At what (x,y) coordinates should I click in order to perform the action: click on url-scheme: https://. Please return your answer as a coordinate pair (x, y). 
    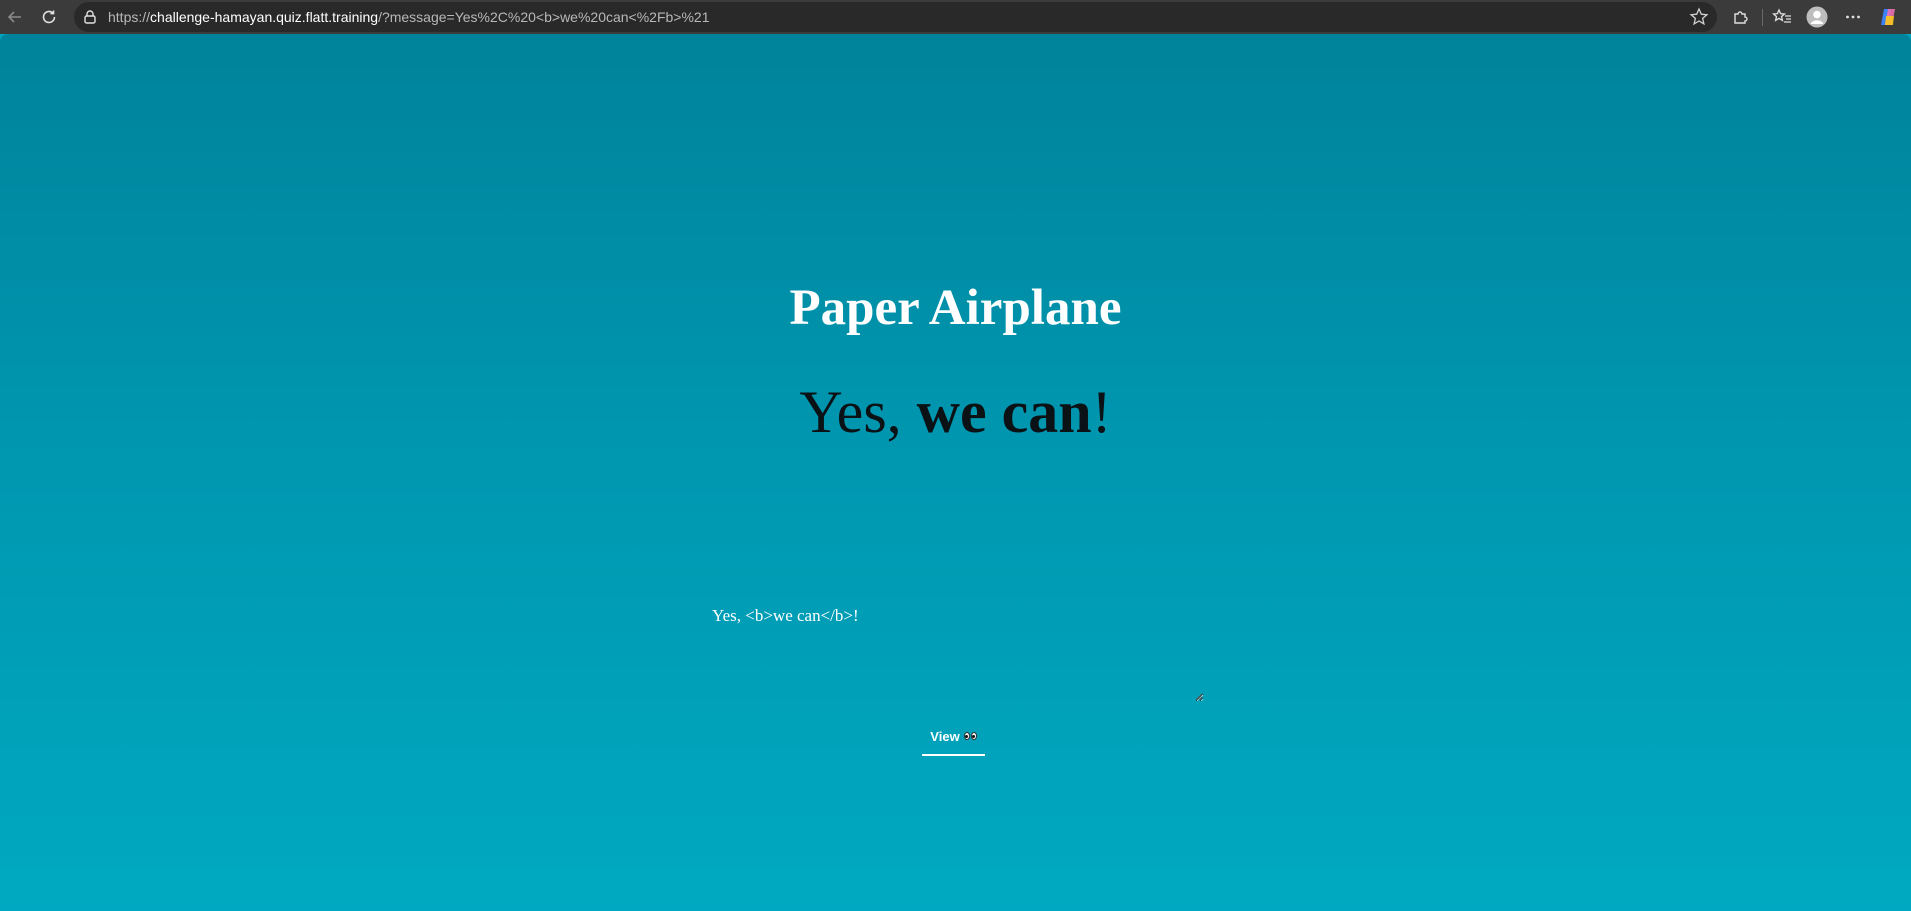
    Looking at the image, I should click on (129, 17).